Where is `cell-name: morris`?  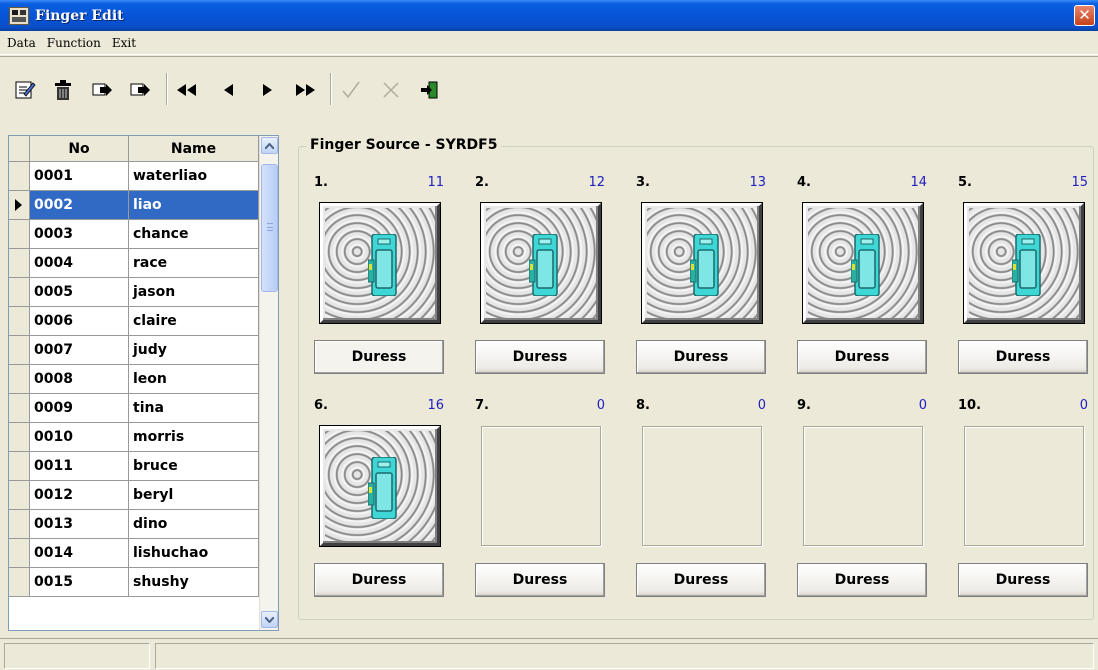
cell-name: morris is located at coordinates (194, 437).